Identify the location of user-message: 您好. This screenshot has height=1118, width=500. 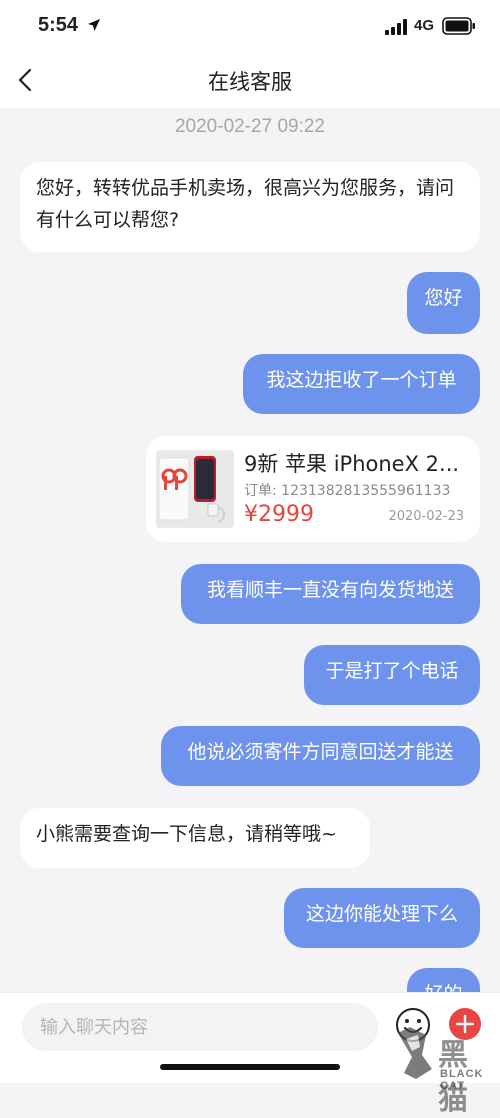
(443, 303).